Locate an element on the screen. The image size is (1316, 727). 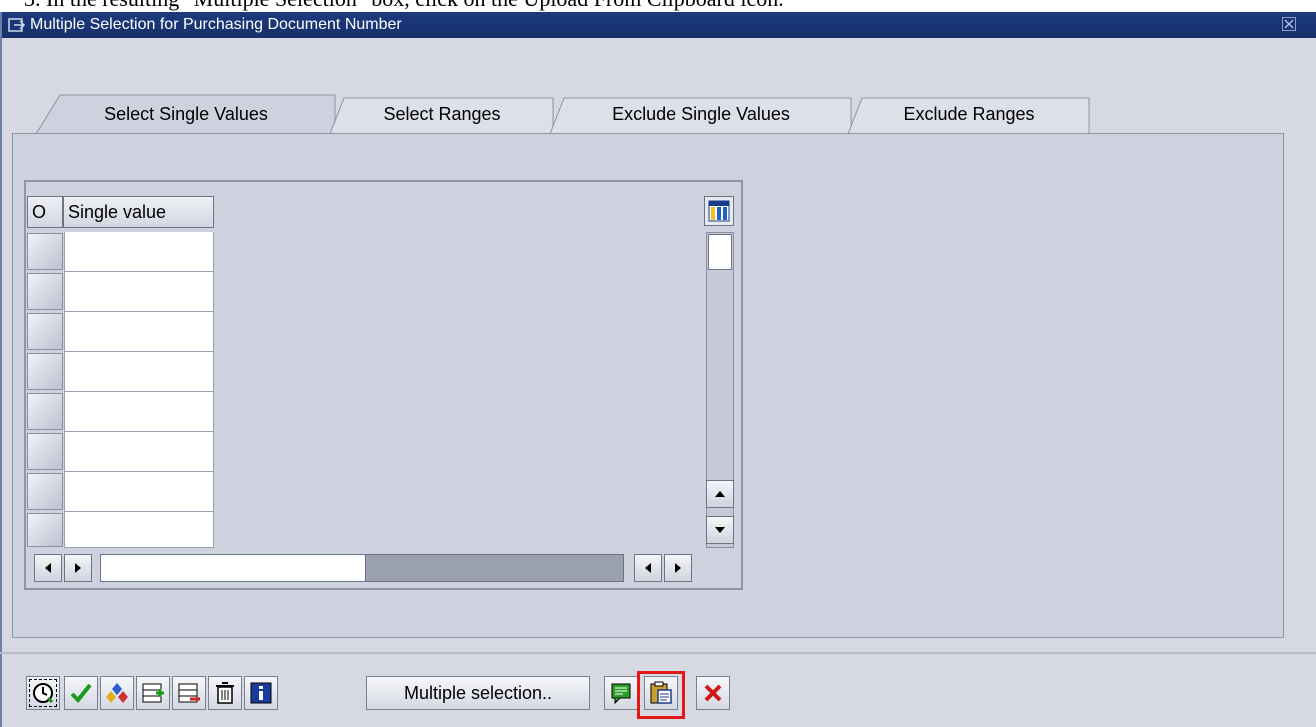
column-header-selection: O is located at coordinates (45, 212).